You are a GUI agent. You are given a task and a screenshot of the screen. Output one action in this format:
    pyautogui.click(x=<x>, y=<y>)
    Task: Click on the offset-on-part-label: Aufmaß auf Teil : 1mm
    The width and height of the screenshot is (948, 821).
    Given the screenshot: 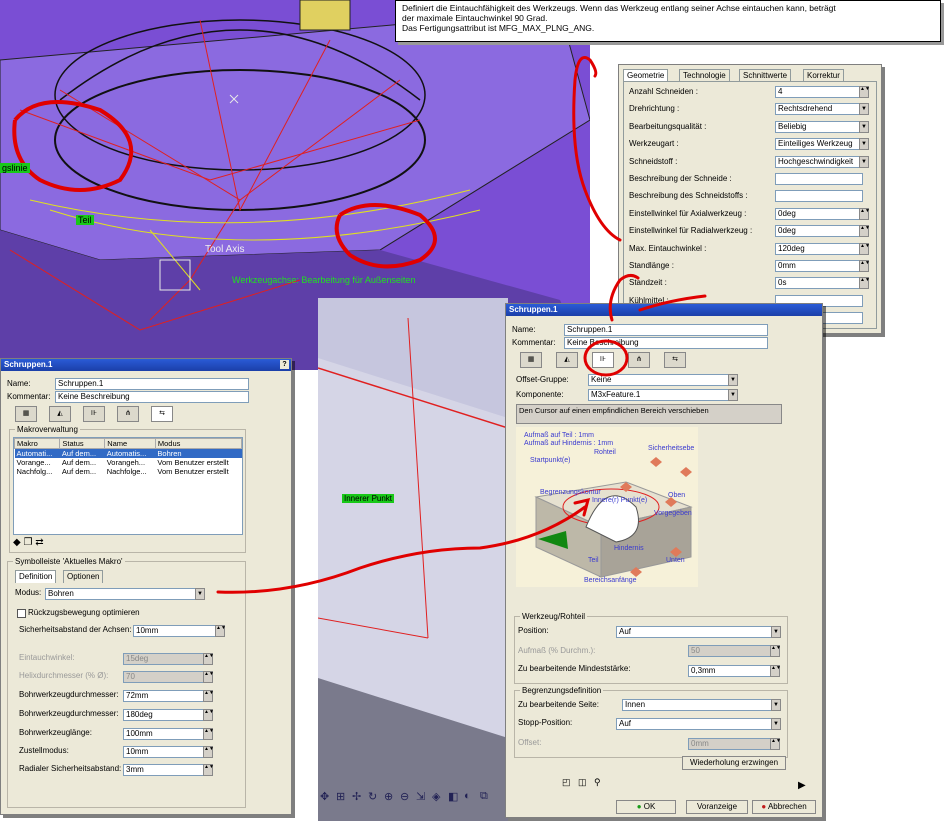 What is the action you would take?
    pyautogui.click(x=559, y=435)
    